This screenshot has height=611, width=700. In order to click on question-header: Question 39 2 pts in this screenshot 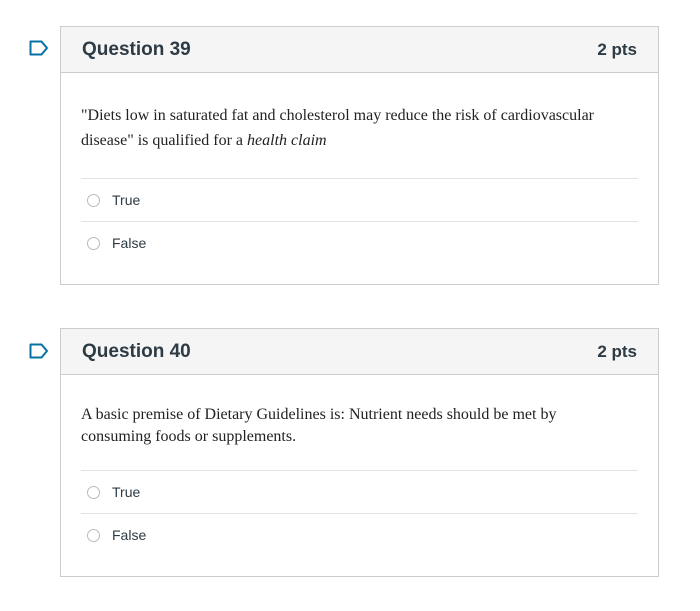, I will do `click(359, 50)`.